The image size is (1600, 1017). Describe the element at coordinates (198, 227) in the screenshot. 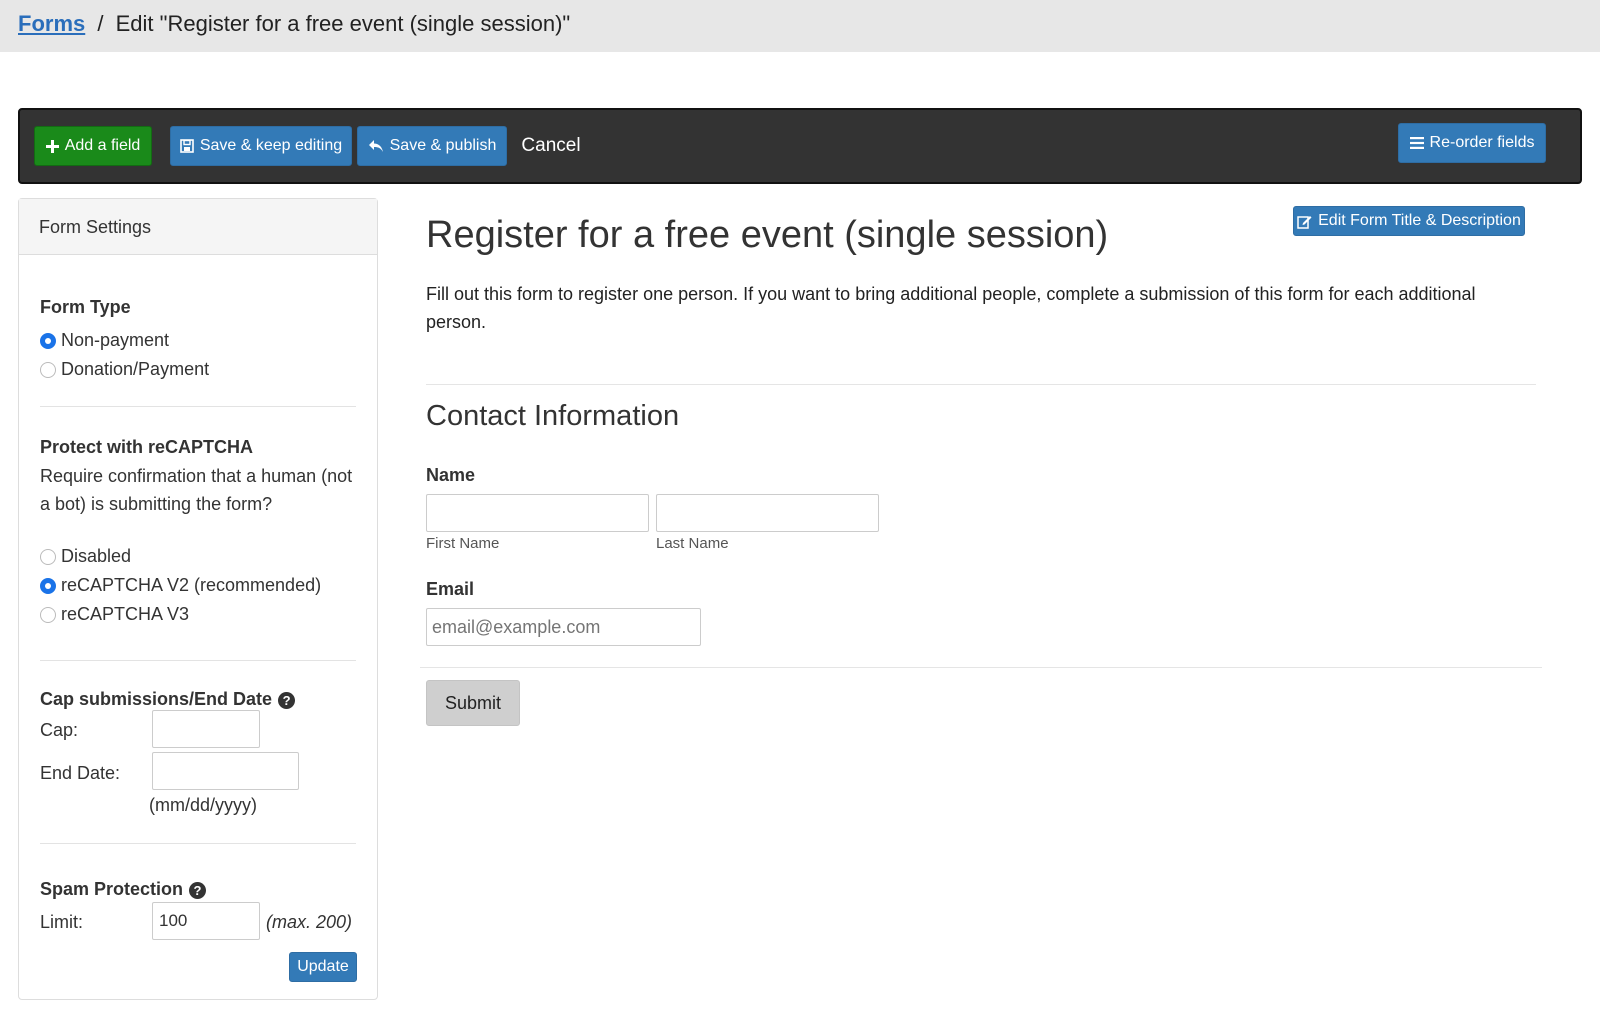

I see `form-settings-header: Form Settings` at that location.